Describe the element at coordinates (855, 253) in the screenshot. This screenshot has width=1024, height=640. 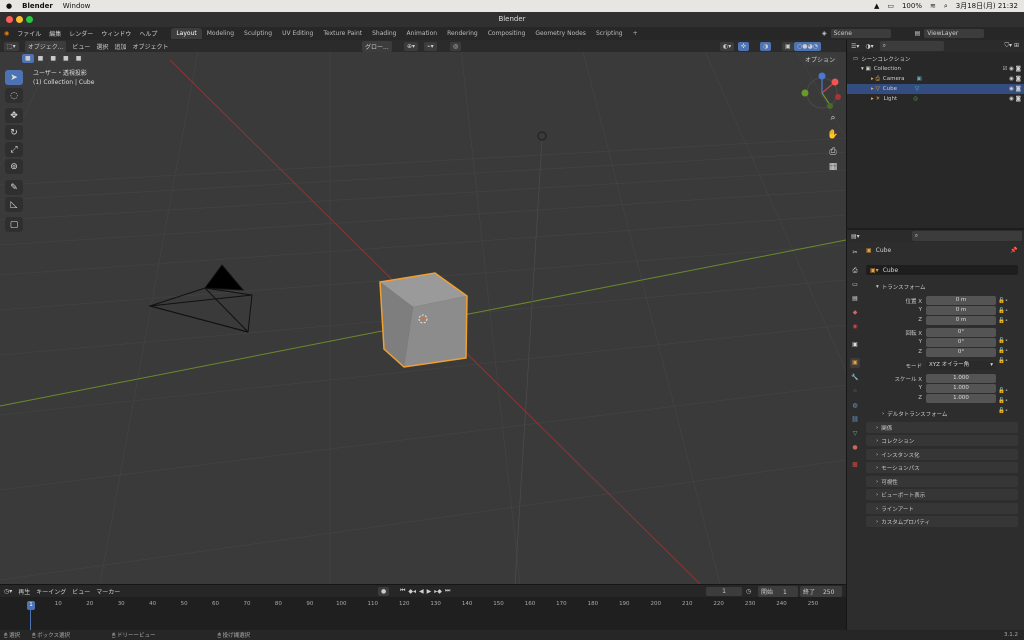
I see `tool-tab-icon: ✂` at that location.